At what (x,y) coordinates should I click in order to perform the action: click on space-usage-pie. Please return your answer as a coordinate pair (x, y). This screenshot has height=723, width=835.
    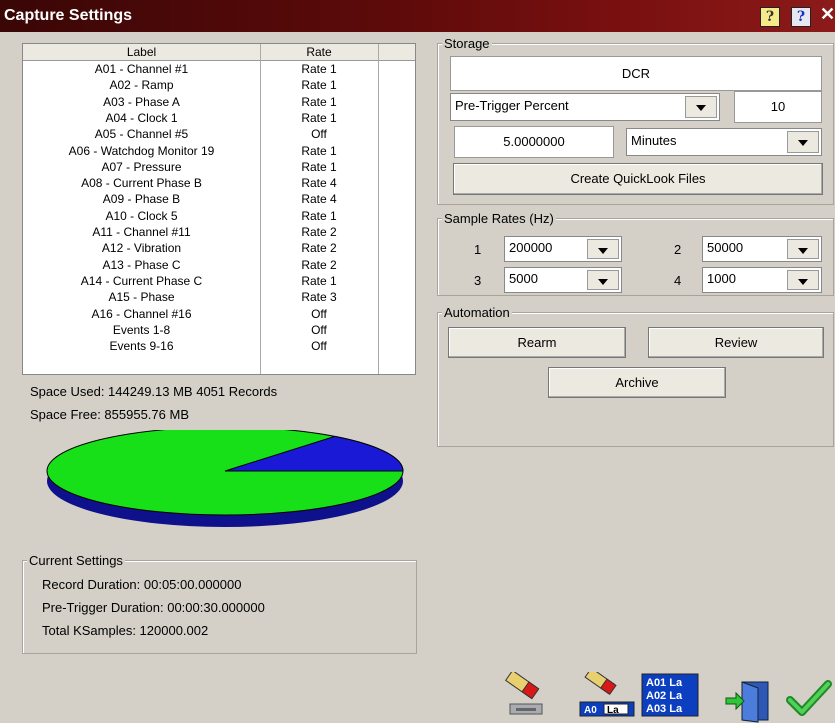
    Looking at the image, I should click on (225, 478).